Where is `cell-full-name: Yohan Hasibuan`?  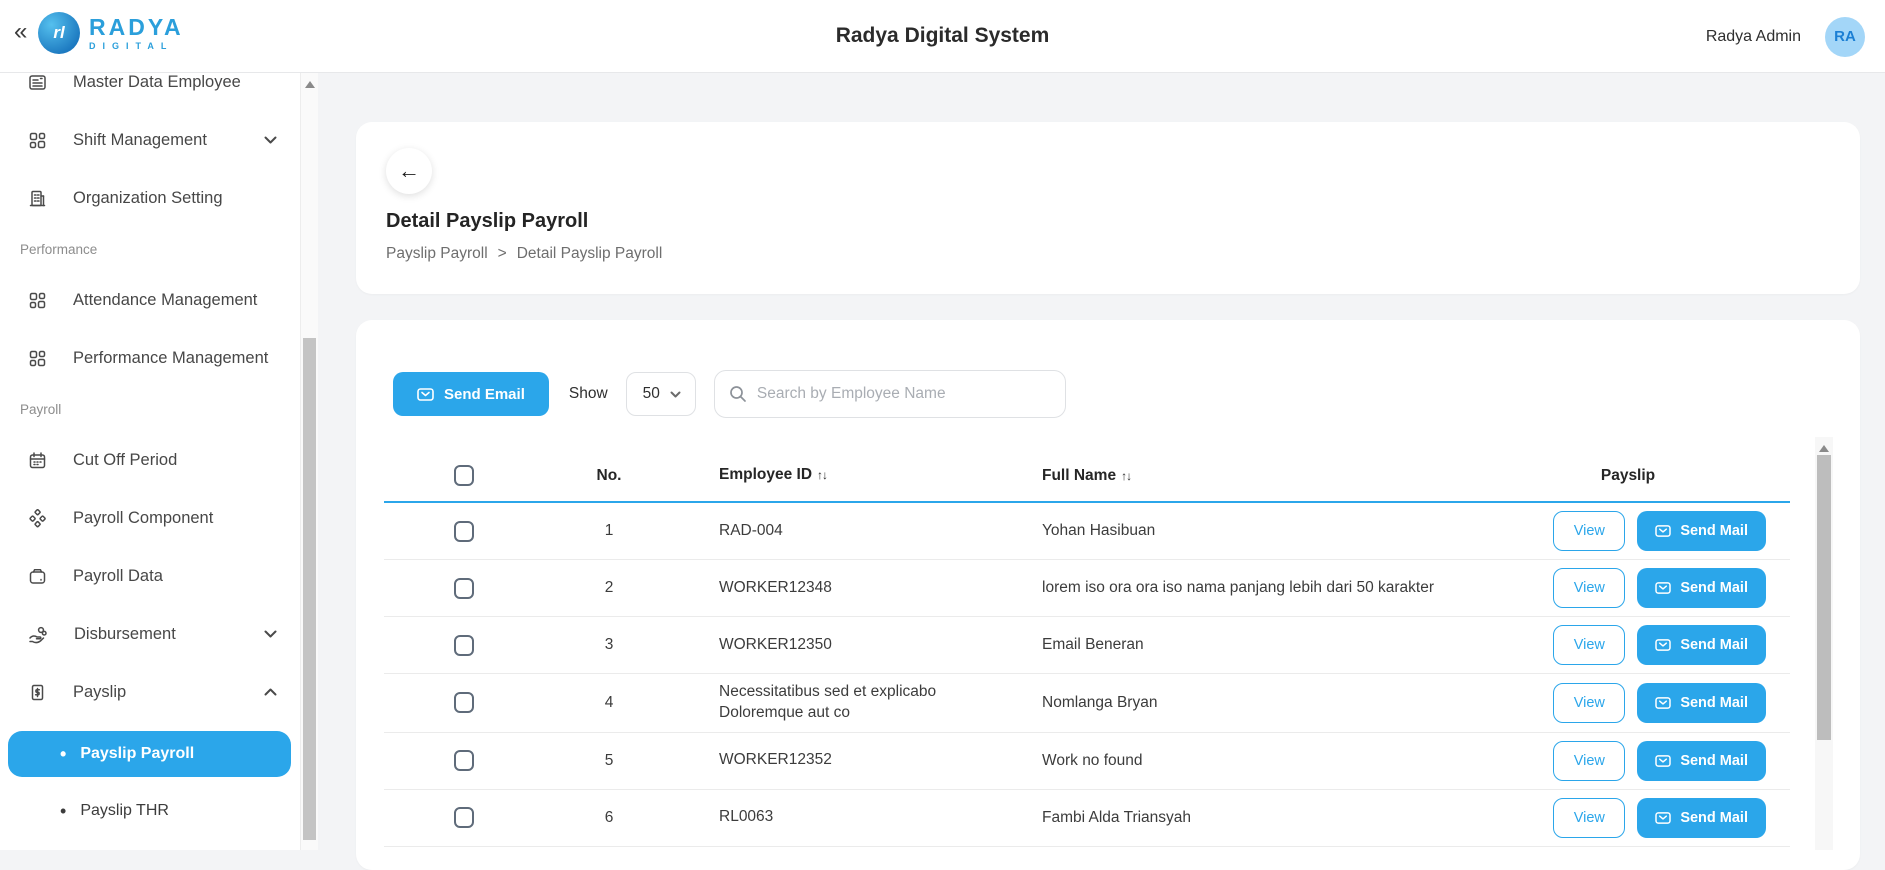
cell-full-name: Yohan Hasibuan is located at coordinates (1247, 531).